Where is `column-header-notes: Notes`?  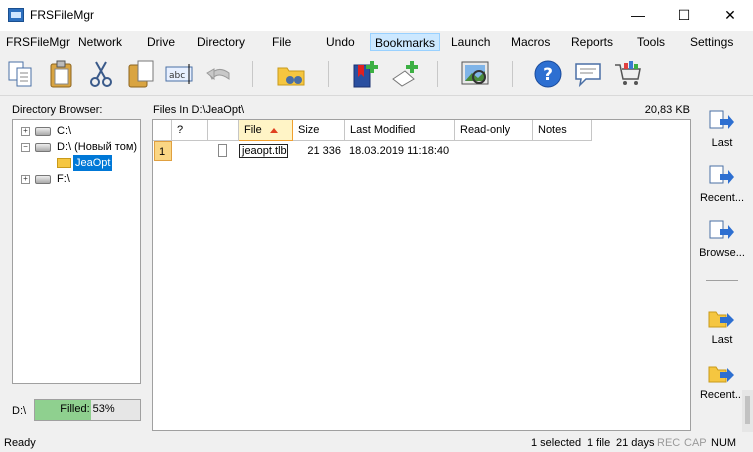
column-header-notes: Notes is located at coordinates (562, 130).